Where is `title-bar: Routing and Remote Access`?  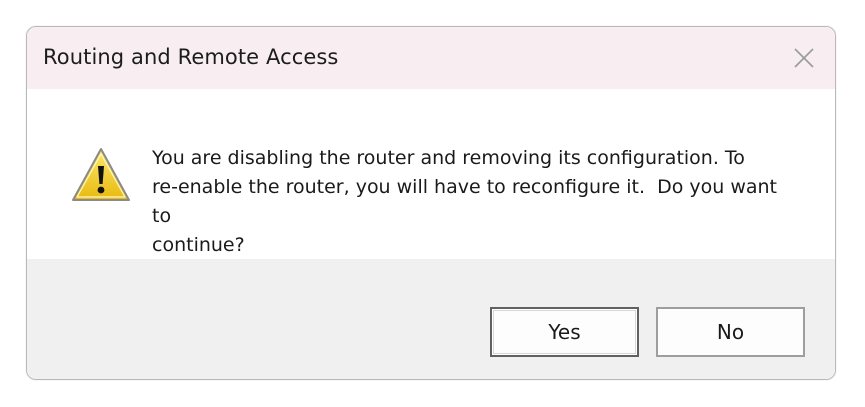 title-bar: Routing and Remote Access is located at coordinates (431, 58).